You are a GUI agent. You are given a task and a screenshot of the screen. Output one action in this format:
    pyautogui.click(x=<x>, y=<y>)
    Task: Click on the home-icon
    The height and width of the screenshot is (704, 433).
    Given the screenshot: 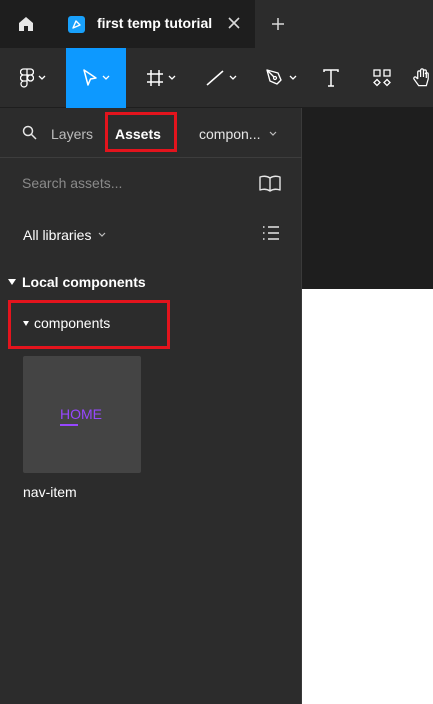 What is the action you would take?
    pyautogui.click(x=26, y=24)
    